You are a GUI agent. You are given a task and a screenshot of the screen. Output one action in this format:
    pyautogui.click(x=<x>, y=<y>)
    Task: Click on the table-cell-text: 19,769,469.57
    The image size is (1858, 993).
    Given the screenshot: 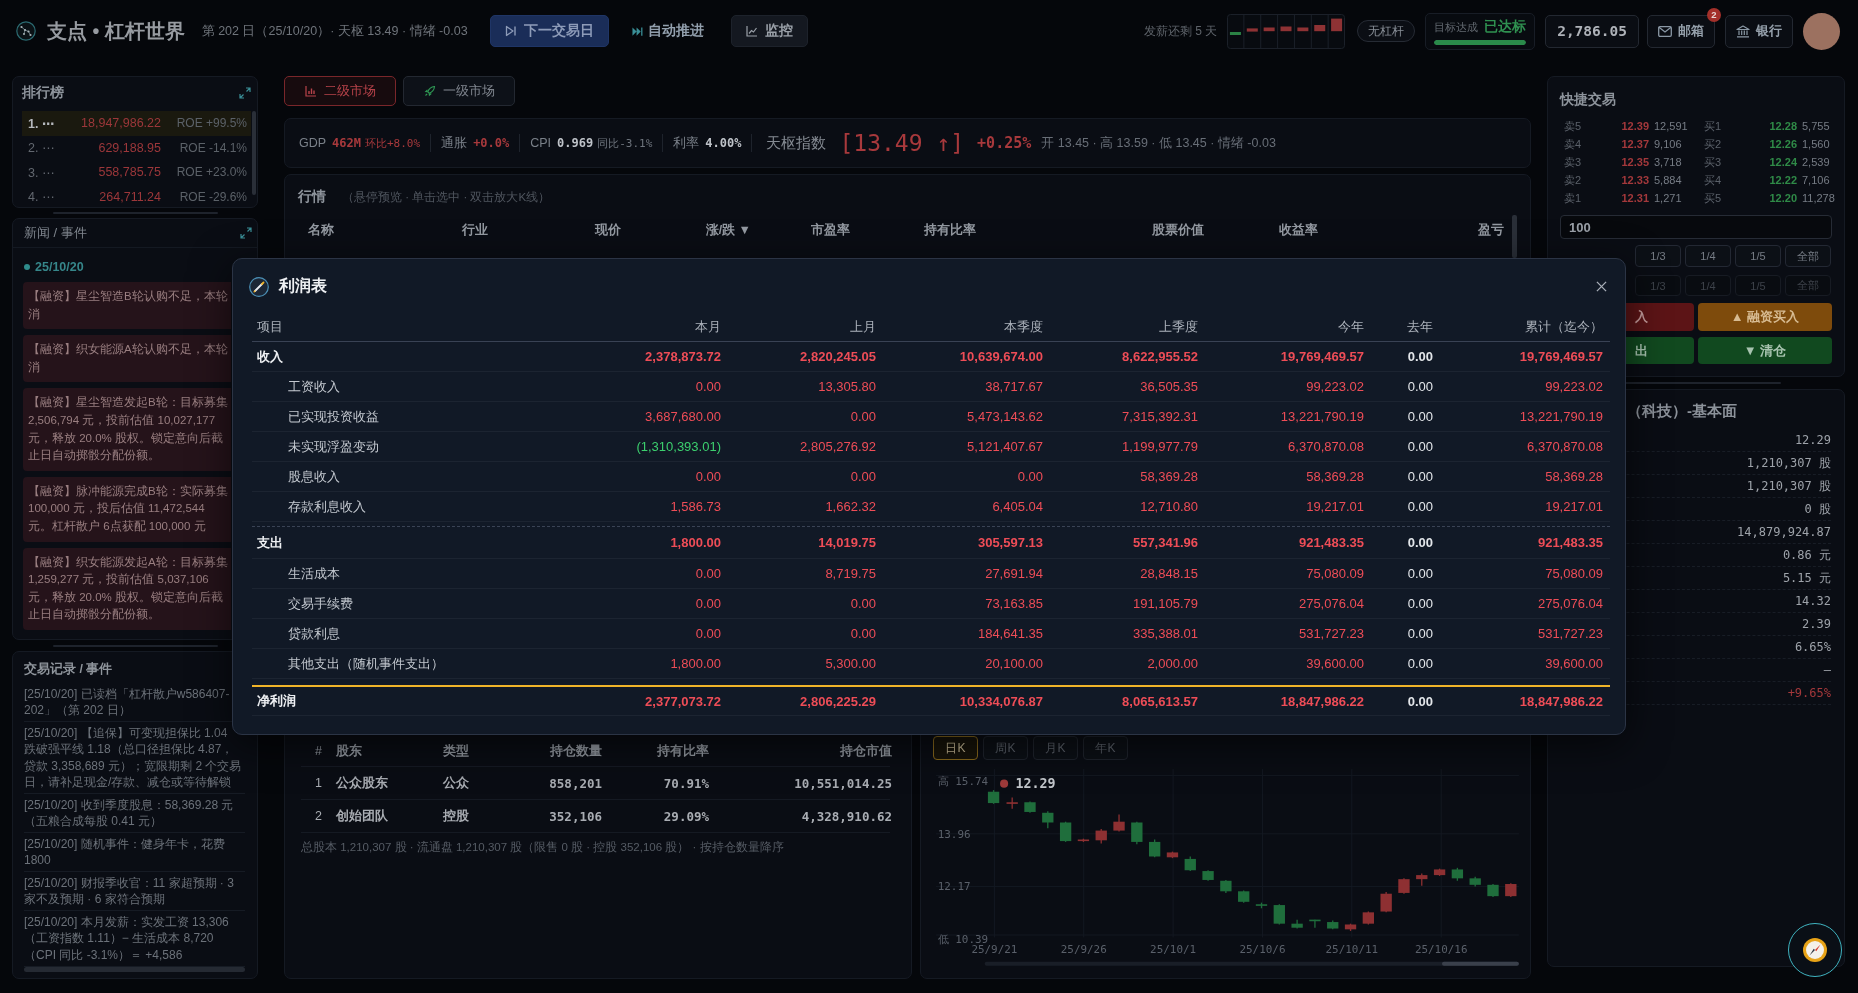 What is the action you would take?
    pyautogui.click(x=1560, y=356)
    